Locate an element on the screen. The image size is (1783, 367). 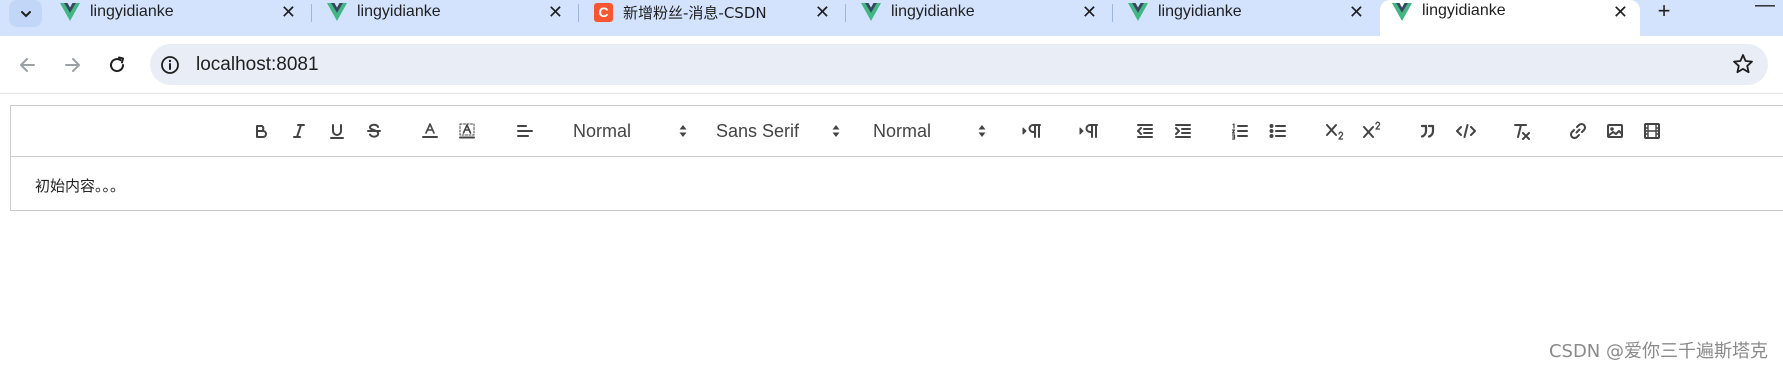
strikethrough-icon is located at coordinates (374, 130).